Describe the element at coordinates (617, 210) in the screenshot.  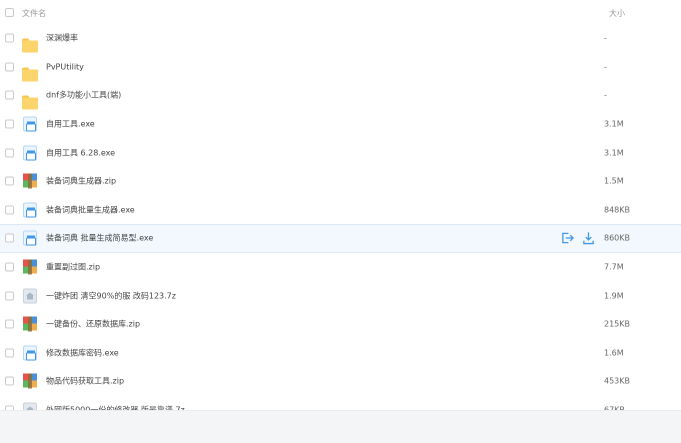
I see `file-size: 848KB` at that location.